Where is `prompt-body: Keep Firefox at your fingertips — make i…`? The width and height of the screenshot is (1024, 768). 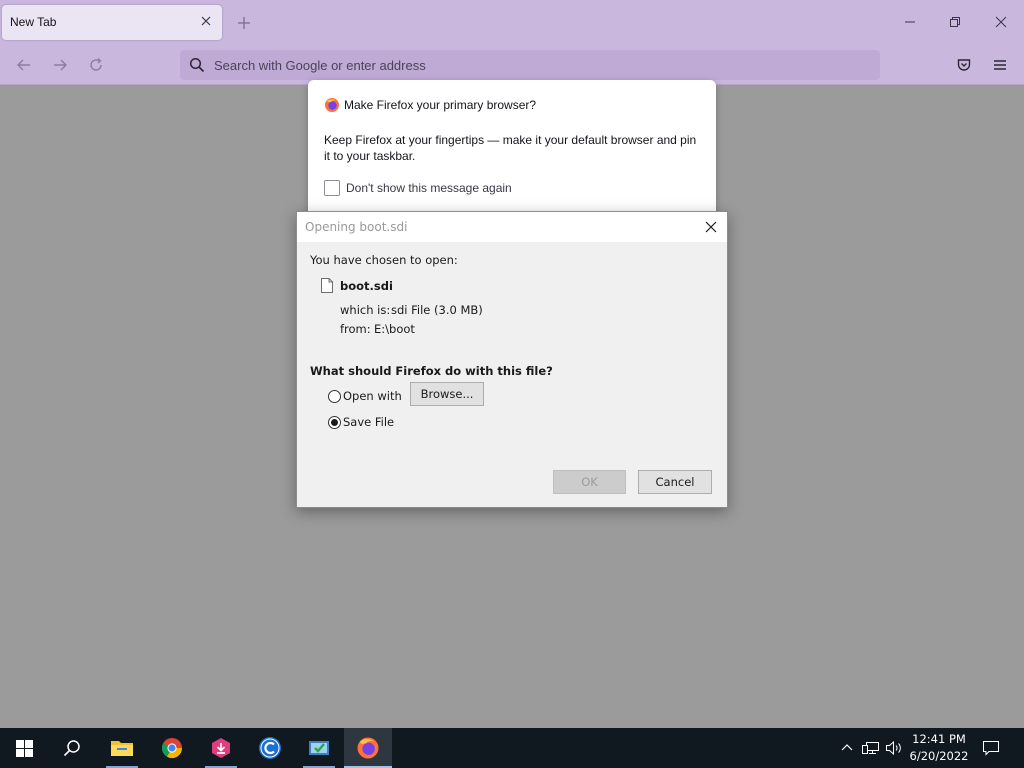
prompt-body: Keep Firefox at your fingertips — make i… is located at coordinates (510, 148).